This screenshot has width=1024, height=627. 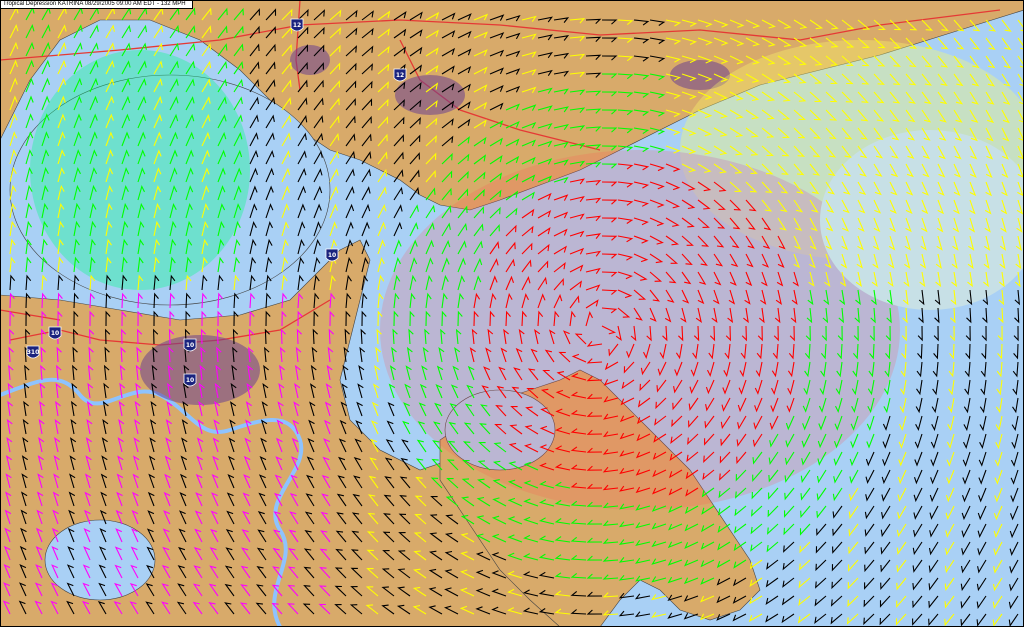 I want to click on shield-310: 310, so click(x=33, y=352).